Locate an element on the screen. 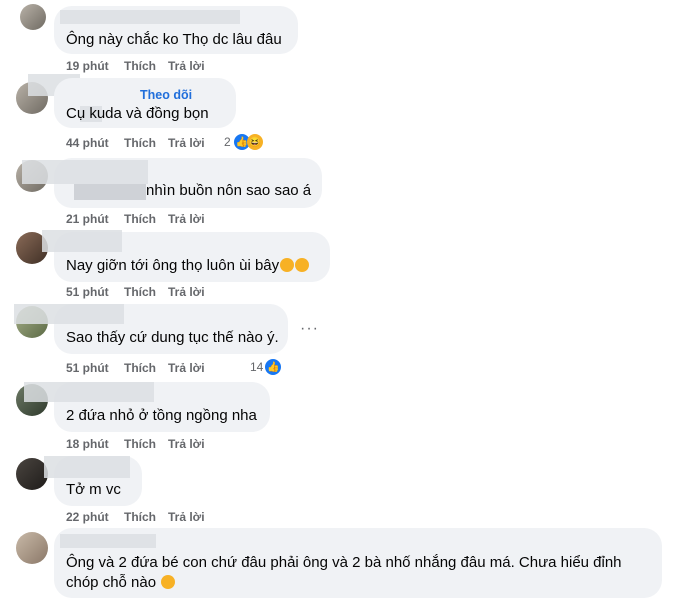  comment-bubble: Nay giỡn tới ông thọ luôn ùi bây is located at coordinates (186, 256).